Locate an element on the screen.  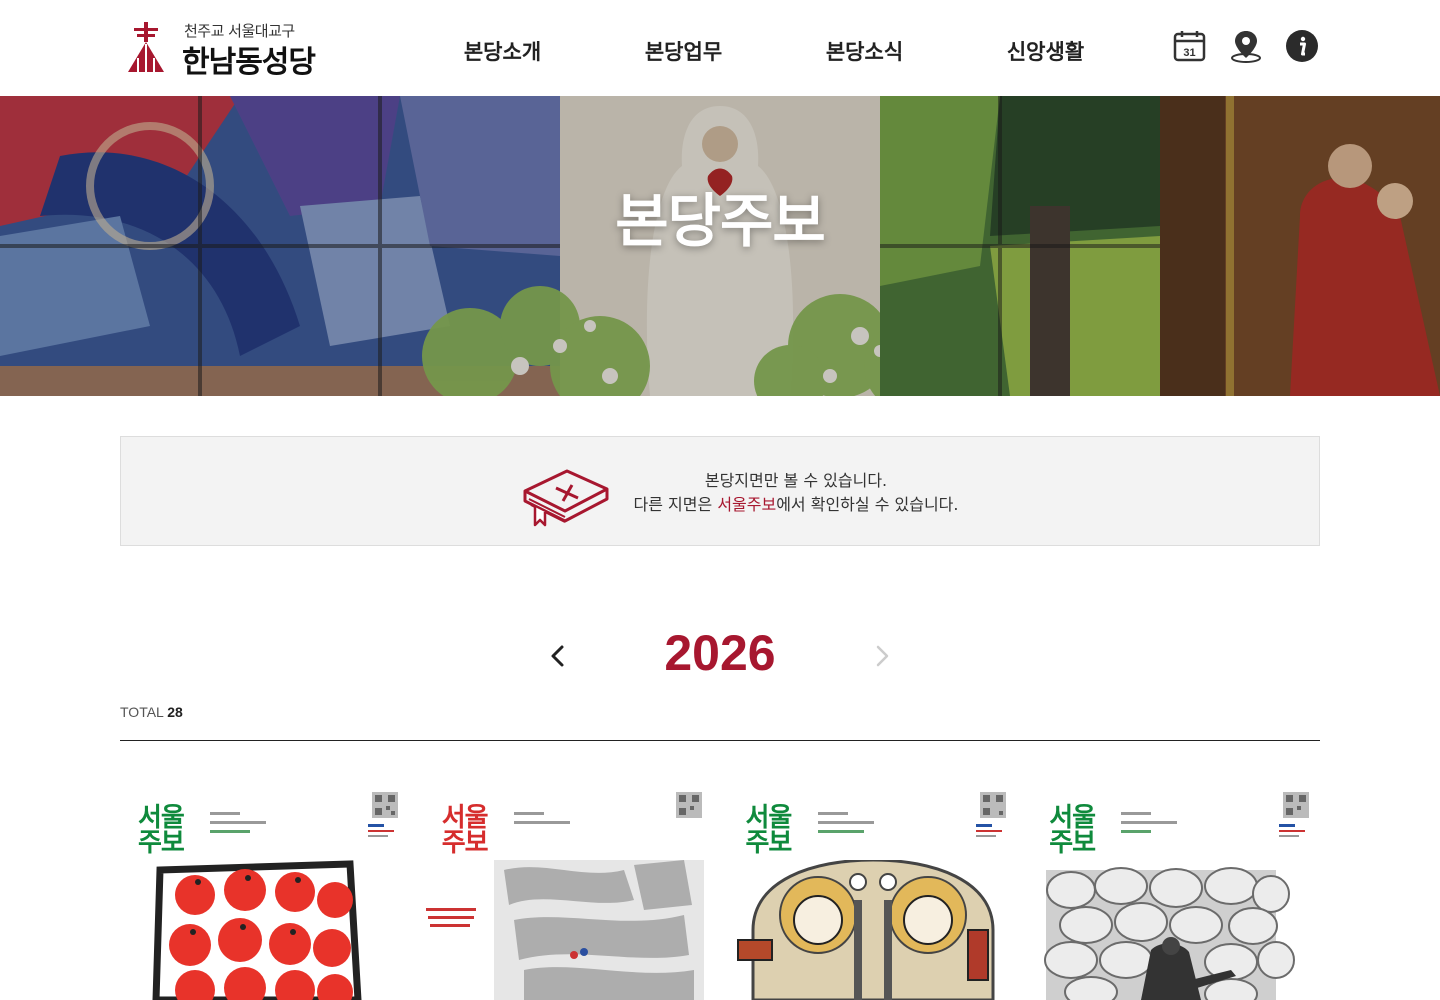
seoul-bulletin-link: 서울주보 is located at coordinates (746, 504).